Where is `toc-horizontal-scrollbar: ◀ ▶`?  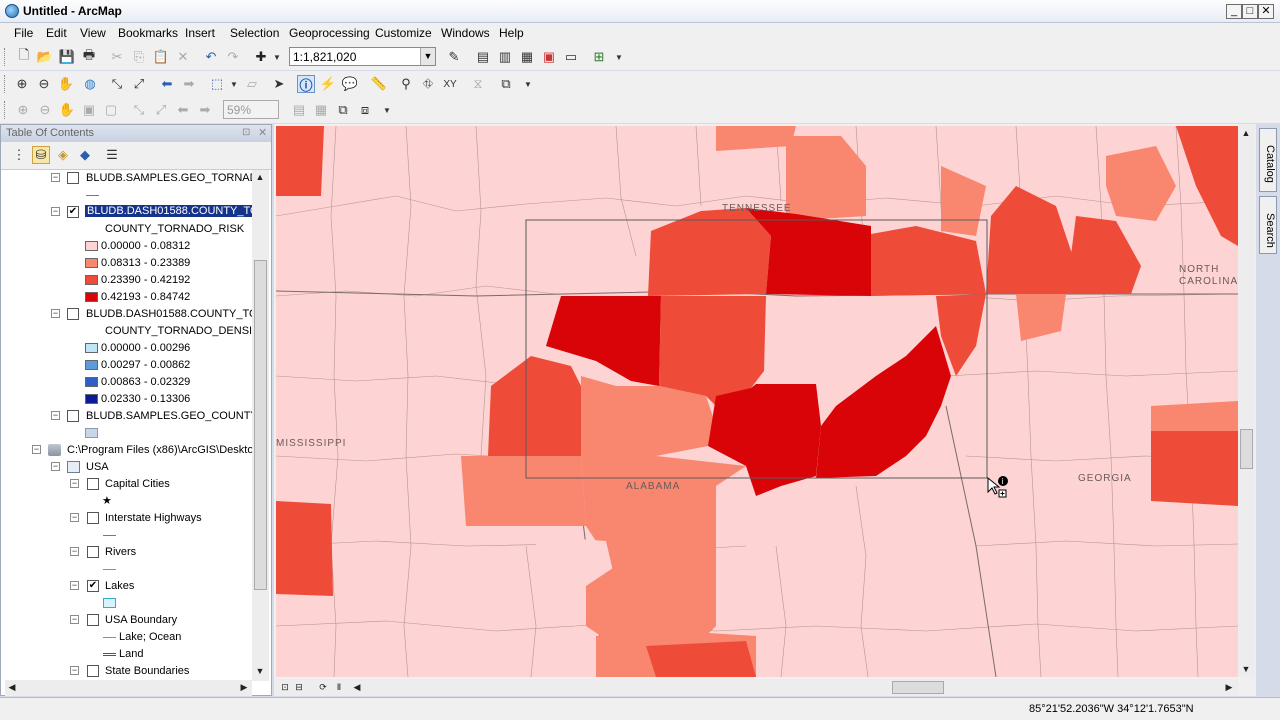 toc-horizontal-scrollbar: ◀ ▶ is located at coordinates (128, 688).